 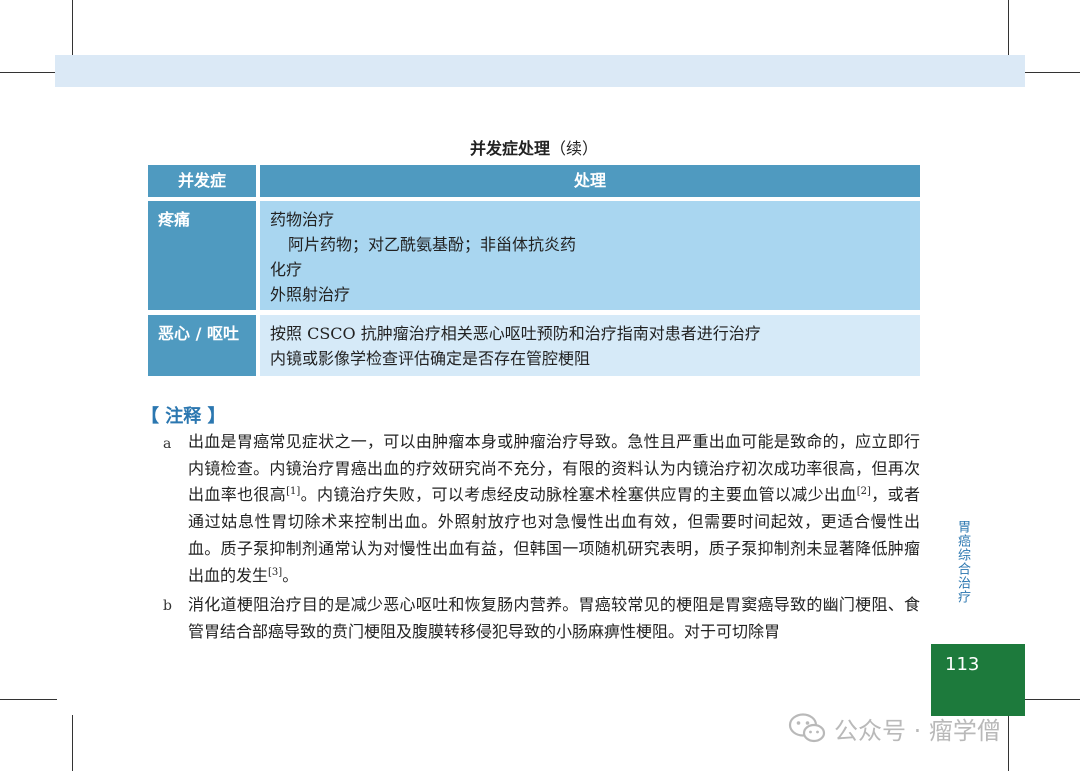 I want to click on table-caption-suffix: （续）, so click(x=574, y=148).